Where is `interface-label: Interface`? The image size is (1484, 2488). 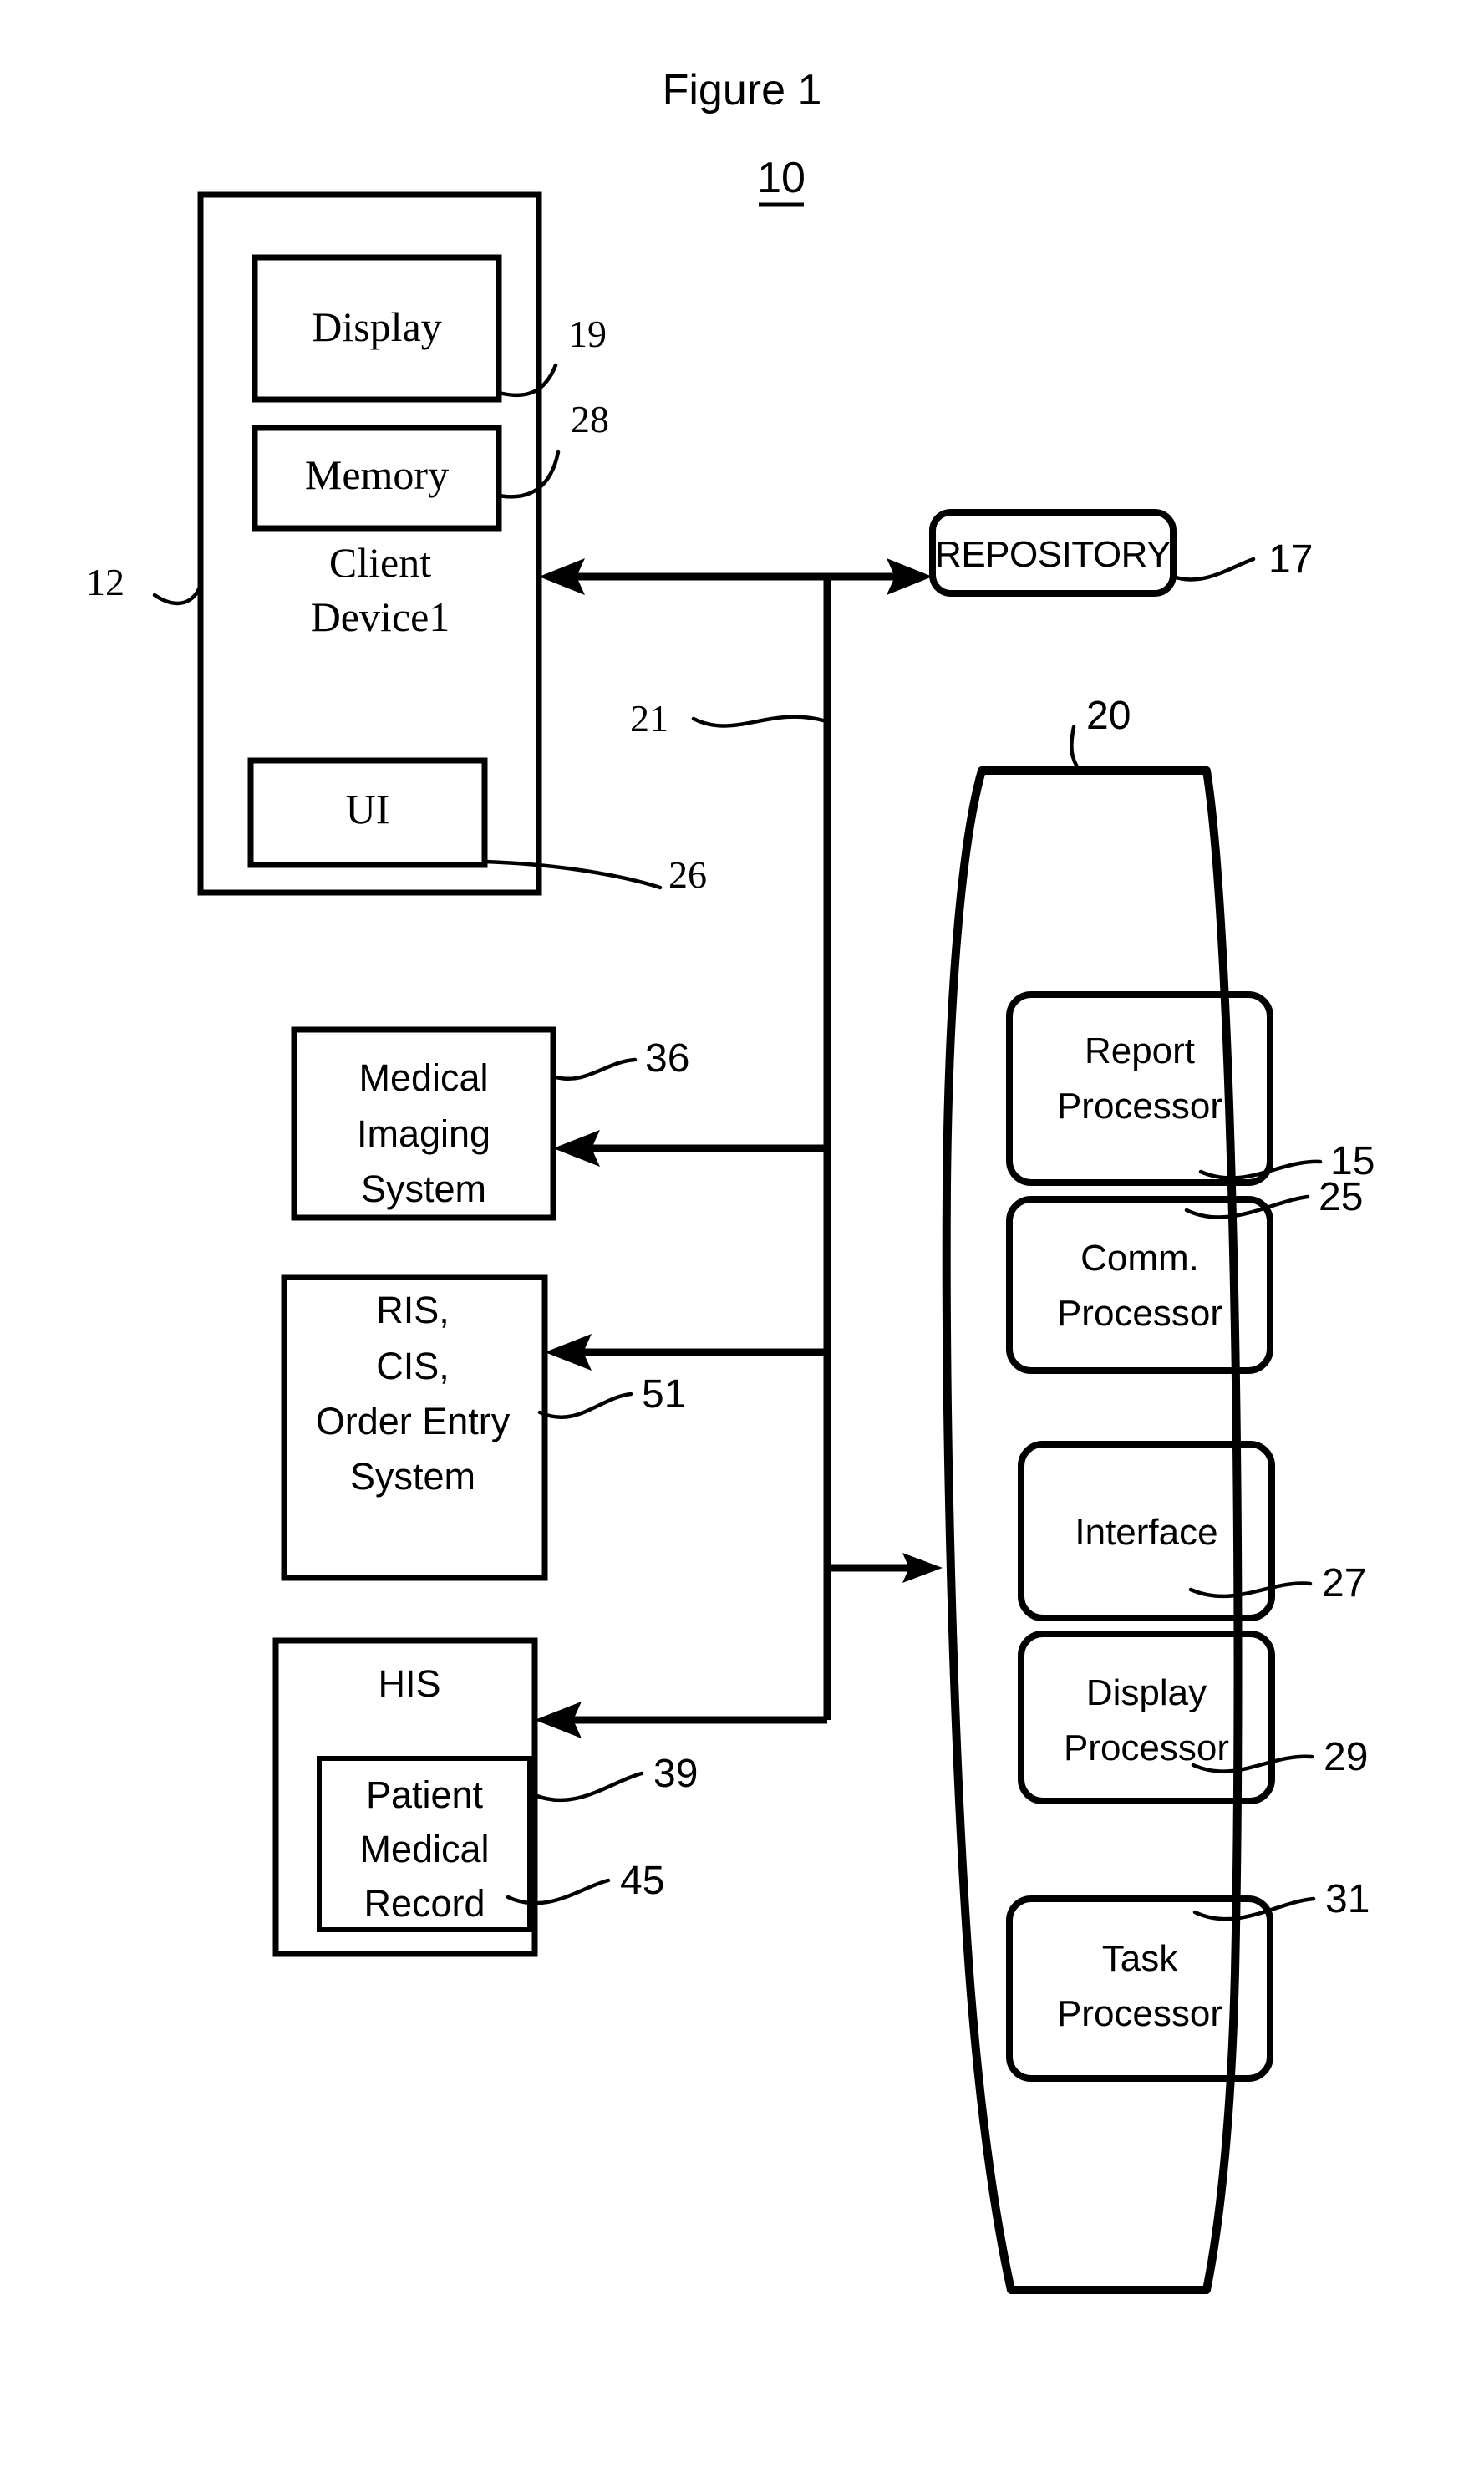 interface-label: Interface is located at coordinates (1146, 1532).